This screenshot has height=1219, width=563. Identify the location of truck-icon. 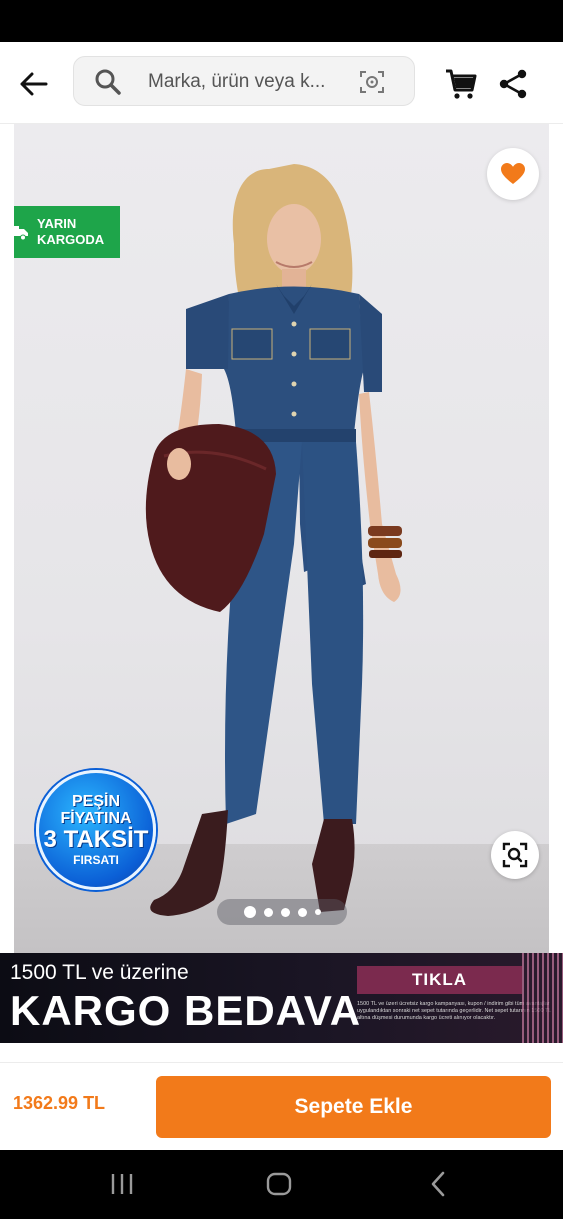
(21, 233).